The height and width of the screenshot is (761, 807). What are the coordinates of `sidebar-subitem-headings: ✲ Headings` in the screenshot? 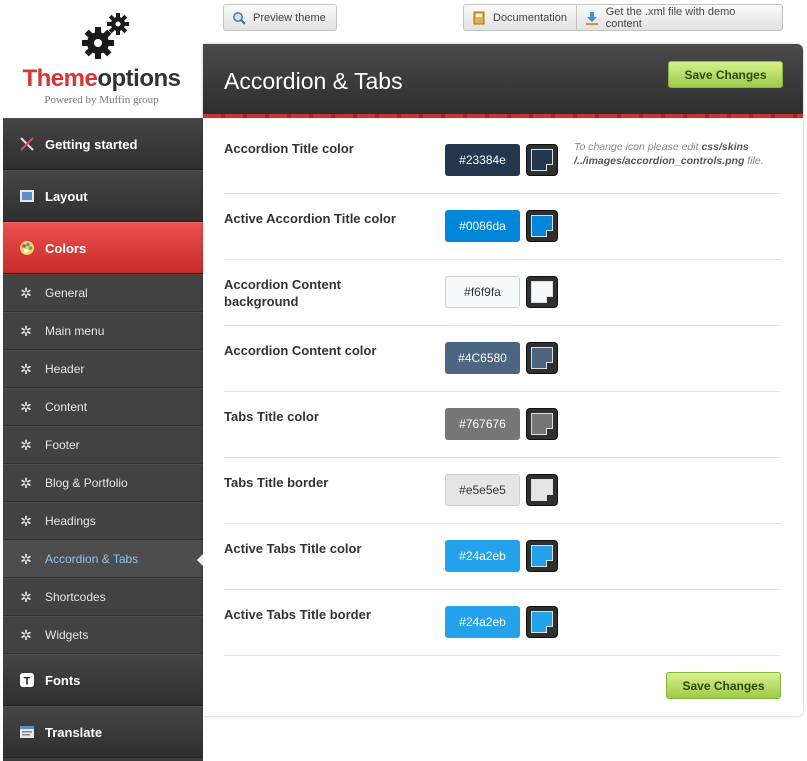 It's located at (103, 521).